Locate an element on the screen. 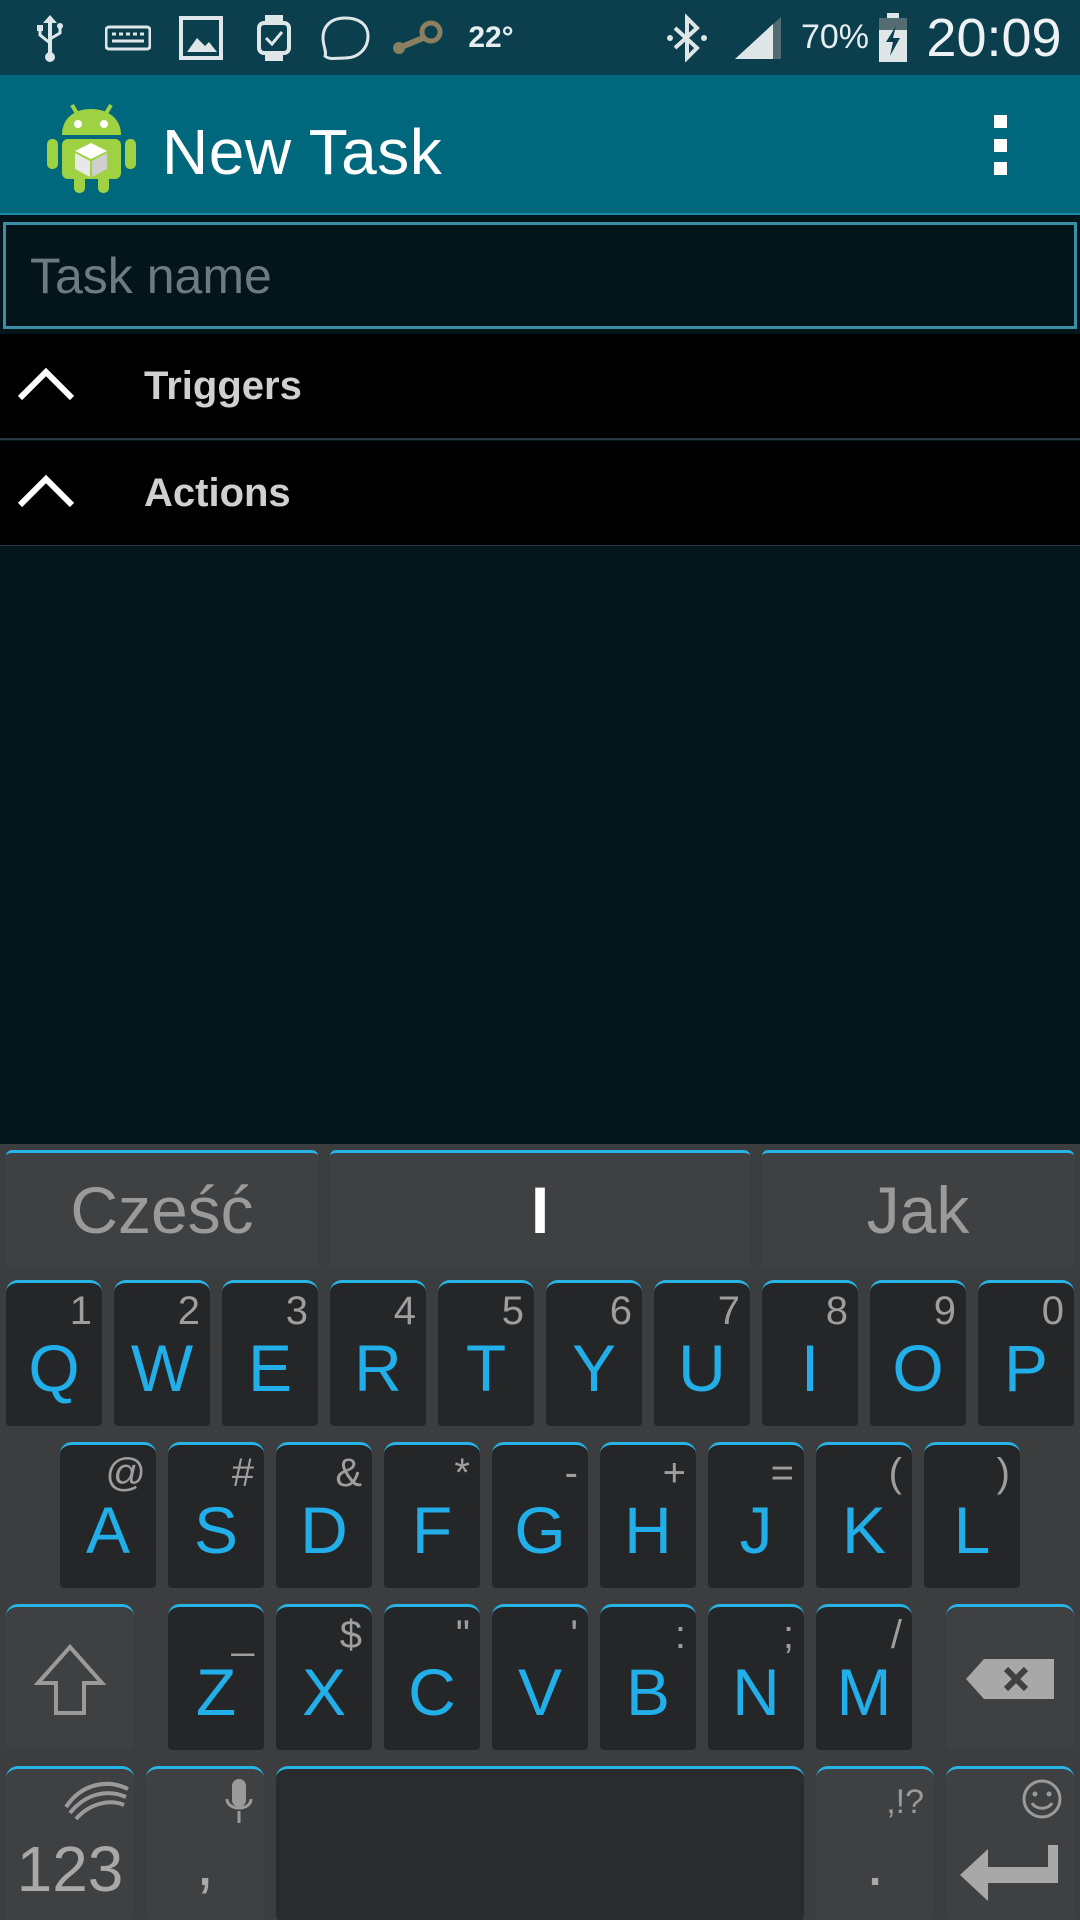  key-label: Q is located at coordinates (54, 1368).